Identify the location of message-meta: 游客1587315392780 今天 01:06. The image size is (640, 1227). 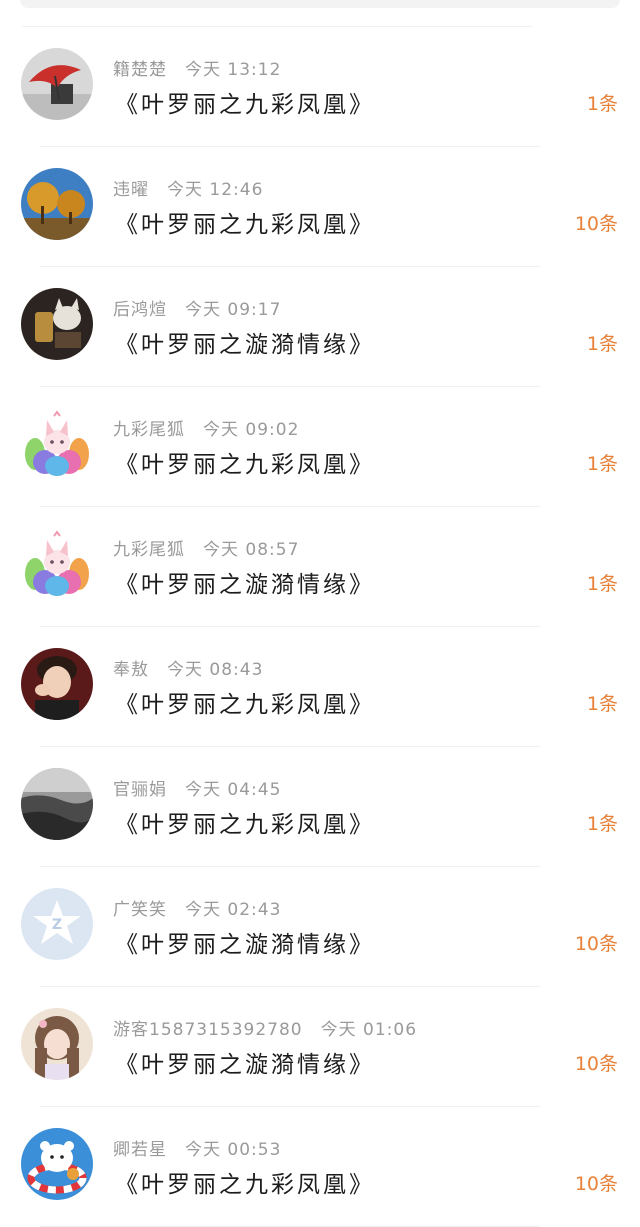
(265, 1027).